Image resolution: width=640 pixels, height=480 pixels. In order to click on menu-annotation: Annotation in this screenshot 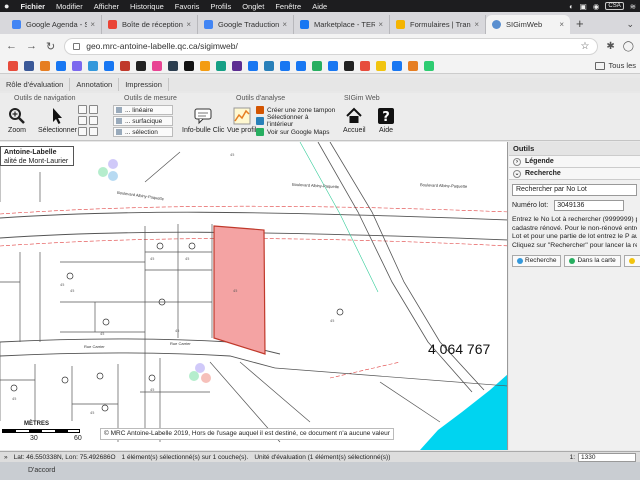, I will do `click(95, 84)`.